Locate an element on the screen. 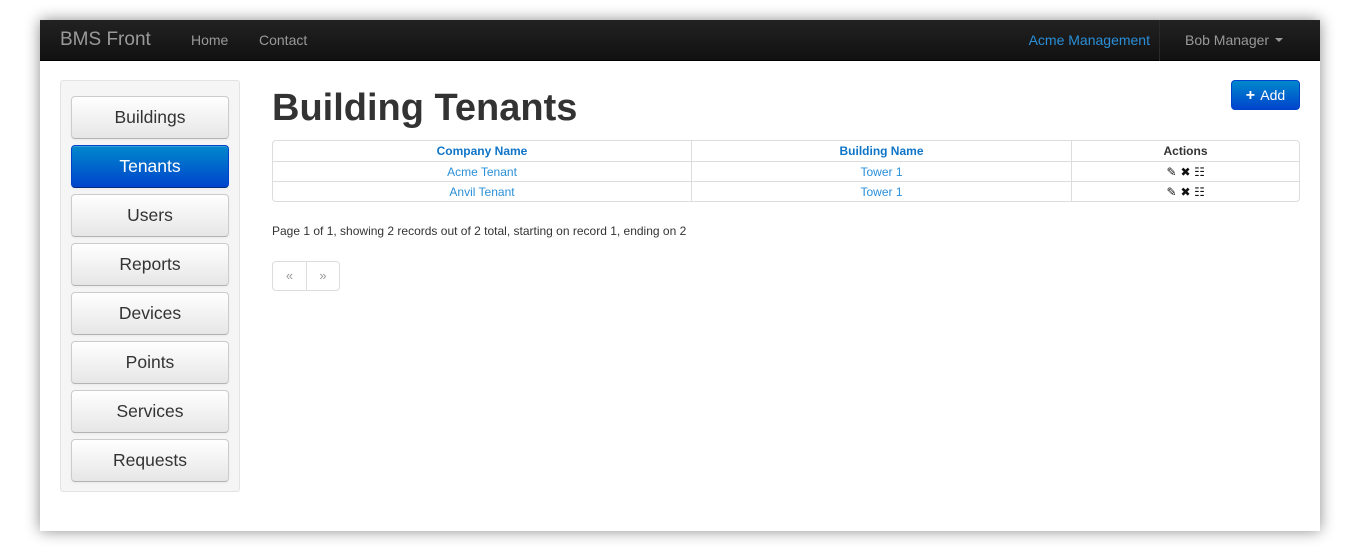 The image size is (1360, 556). sidebar-item-points: Points is located at coordinates (150, 362).